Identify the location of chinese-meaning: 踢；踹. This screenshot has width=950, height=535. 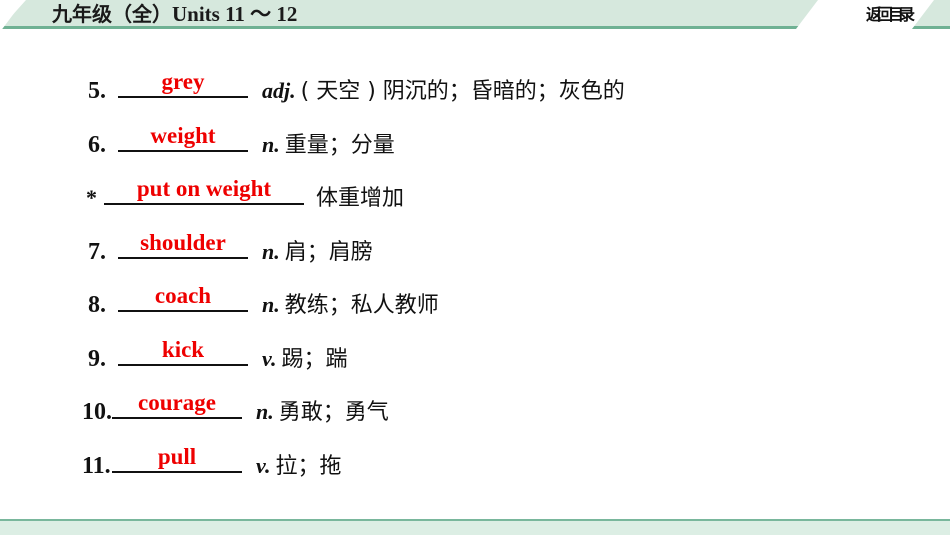
(314, 359).